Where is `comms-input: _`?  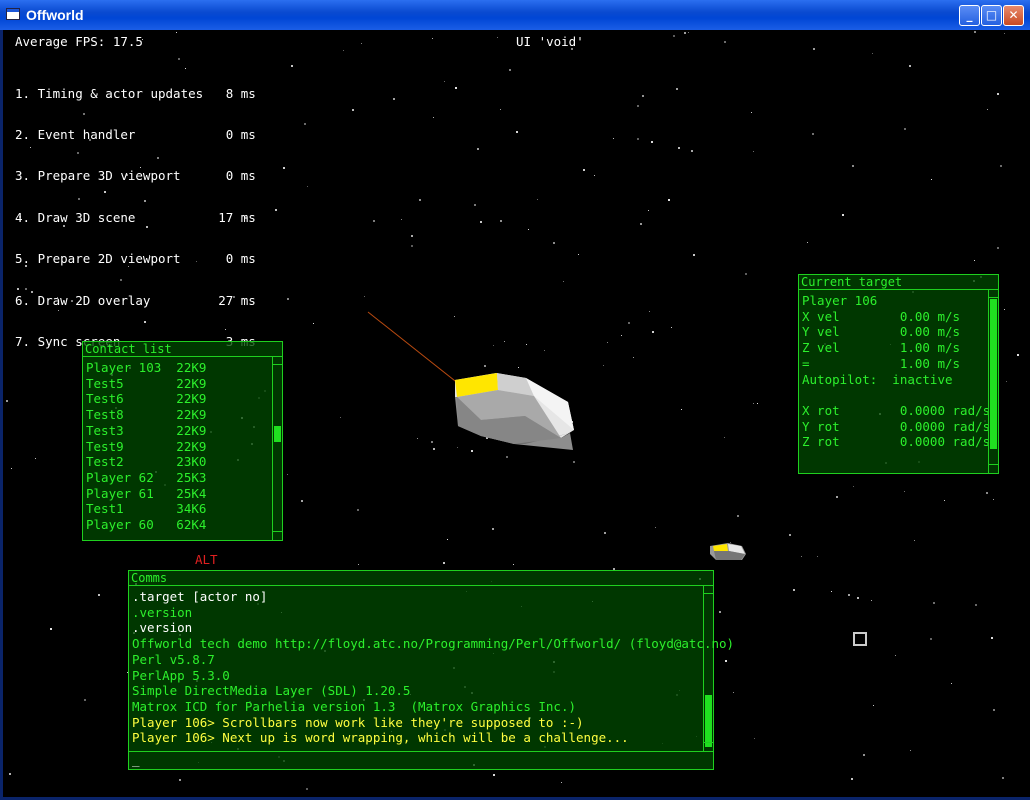 comms-input: _ is located at coordinates (421, 760).